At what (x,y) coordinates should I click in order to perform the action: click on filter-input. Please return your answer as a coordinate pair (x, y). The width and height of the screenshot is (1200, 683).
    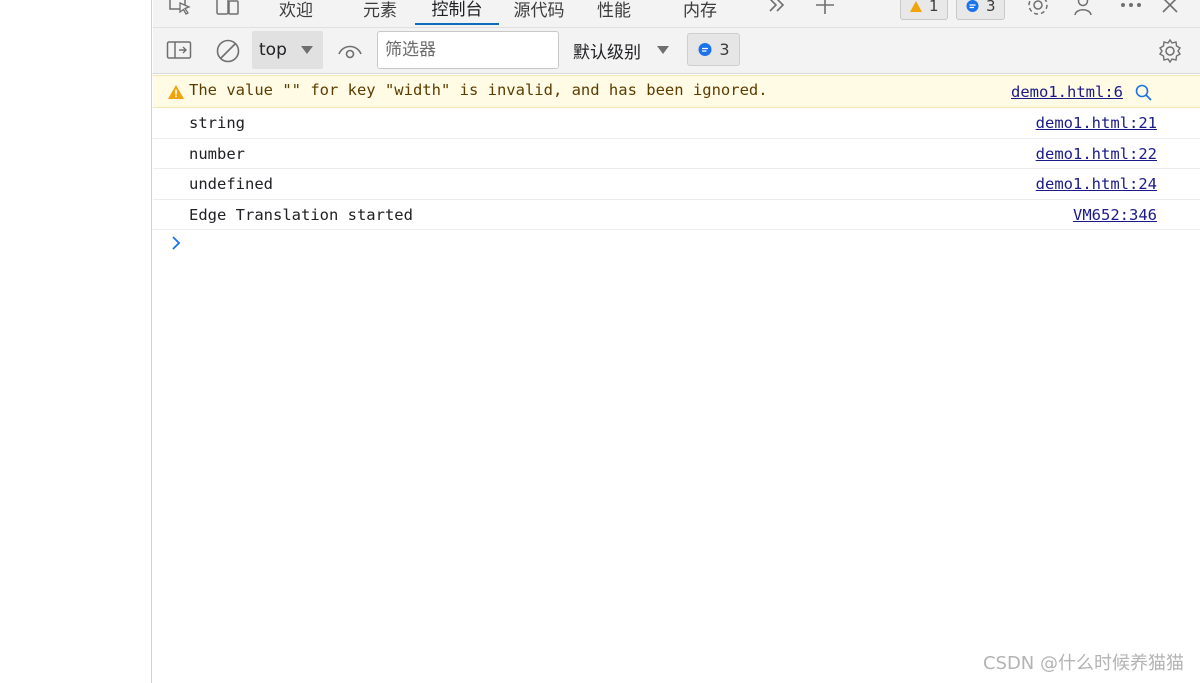
    Looking at the image, I should click on (468, 50).